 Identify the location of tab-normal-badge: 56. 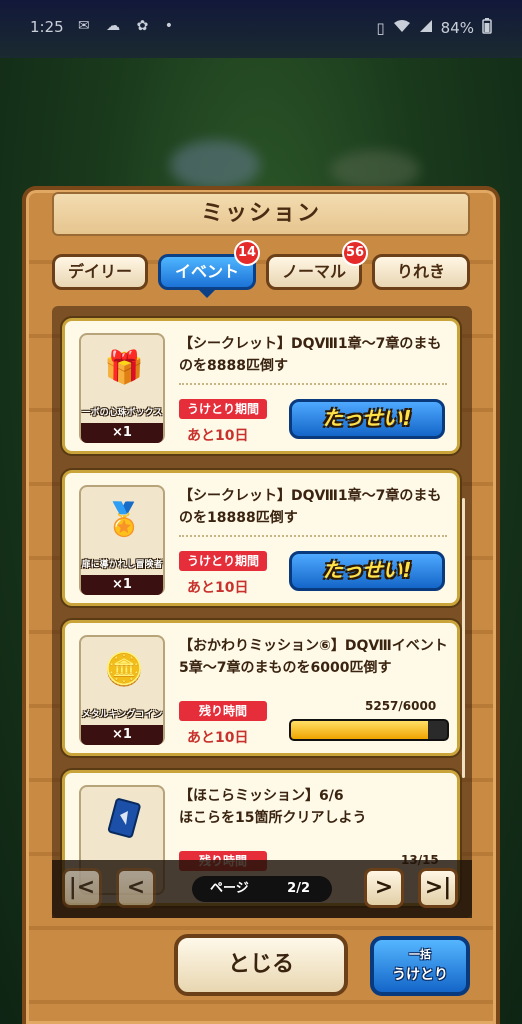
(355, 253).